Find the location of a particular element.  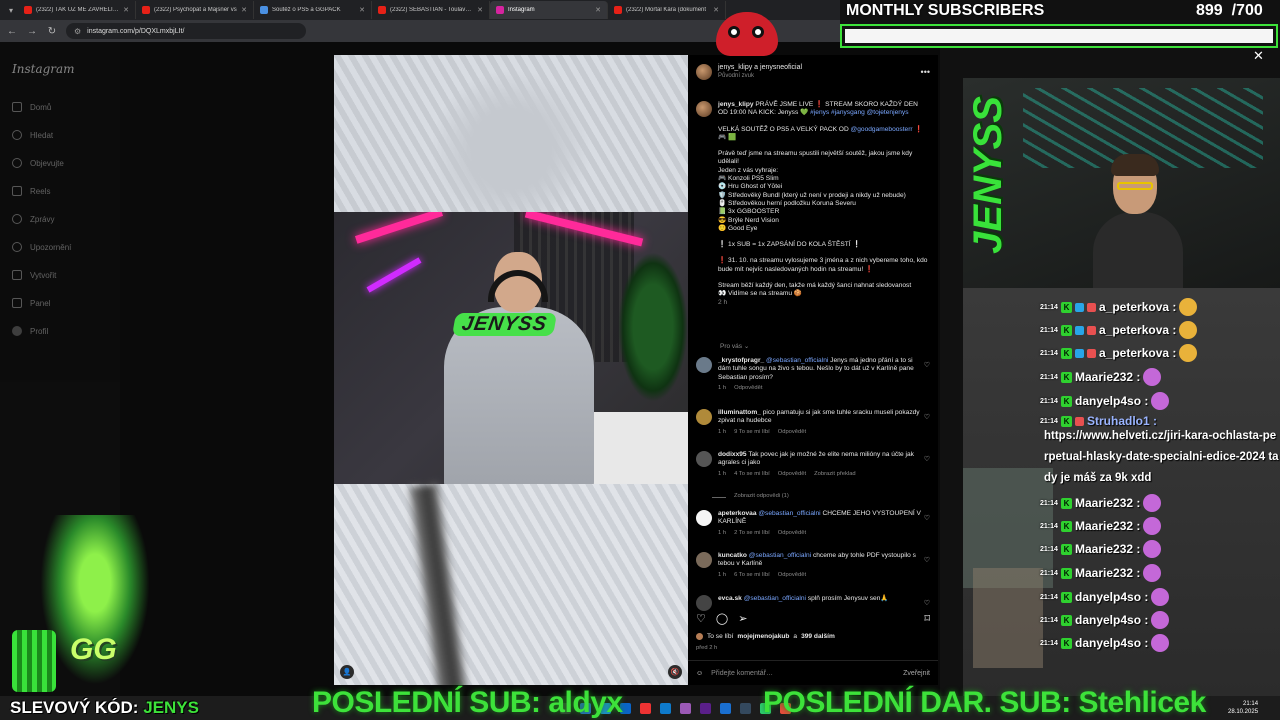

comment-meta: 9 To se mi líbí is located at coordinates (752, 432).